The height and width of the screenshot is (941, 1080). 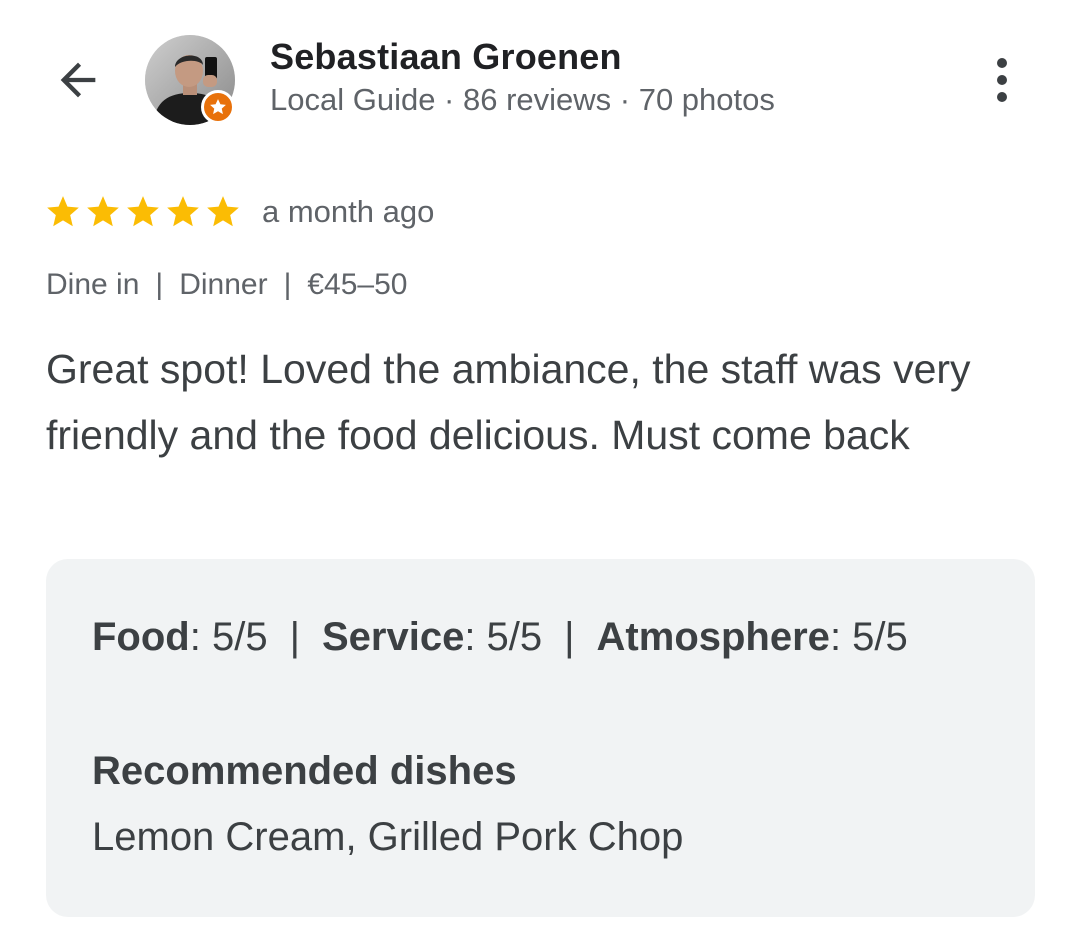 What do you see at coordinates (93, 284) in the screenshot?
I see `service-type: Dine in` at bounding box center [93, 284].